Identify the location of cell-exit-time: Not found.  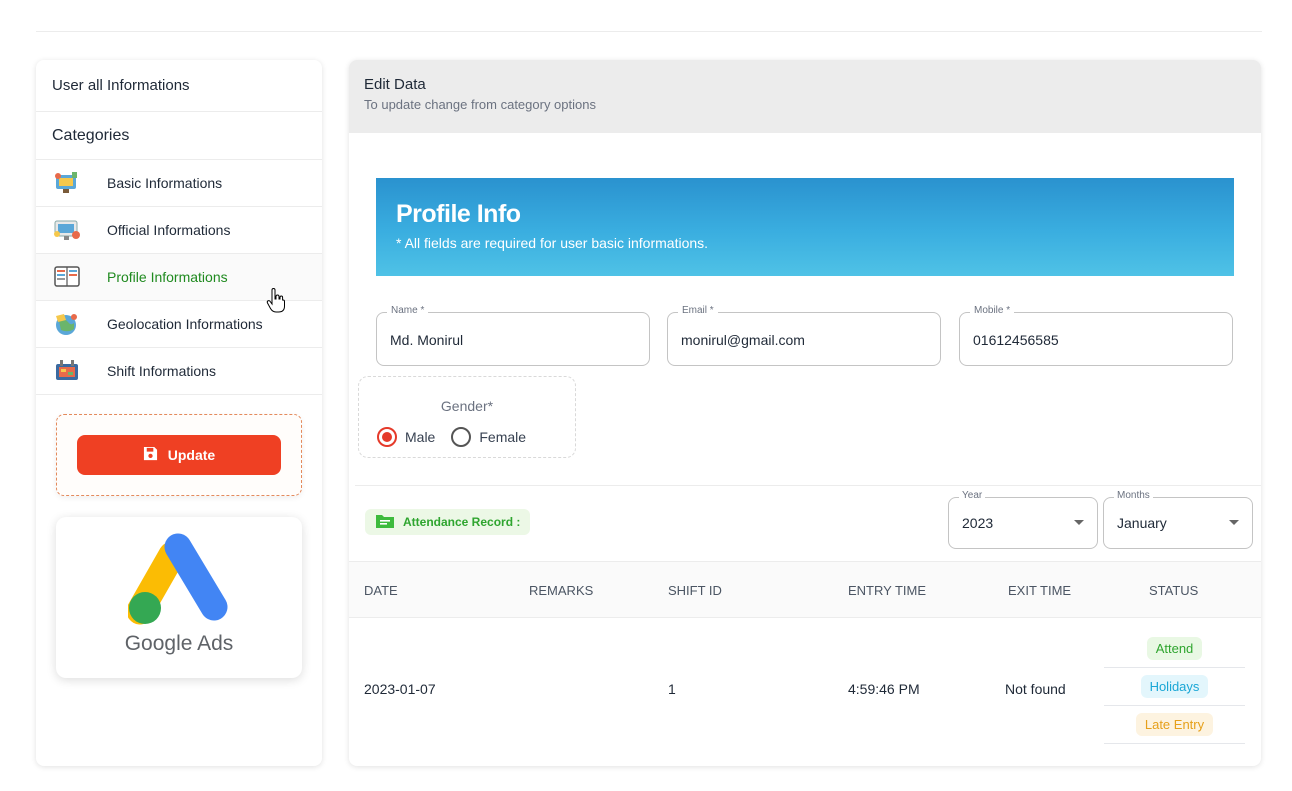
(1035, 689).